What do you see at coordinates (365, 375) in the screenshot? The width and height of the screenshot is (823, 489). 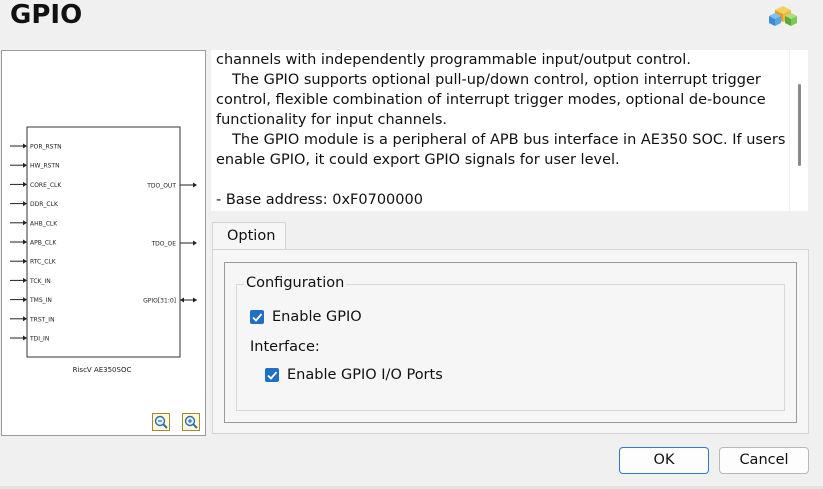 I see `enable-ports-label: Enable GPIO I/O Ports` at bounding box center [365, 375].